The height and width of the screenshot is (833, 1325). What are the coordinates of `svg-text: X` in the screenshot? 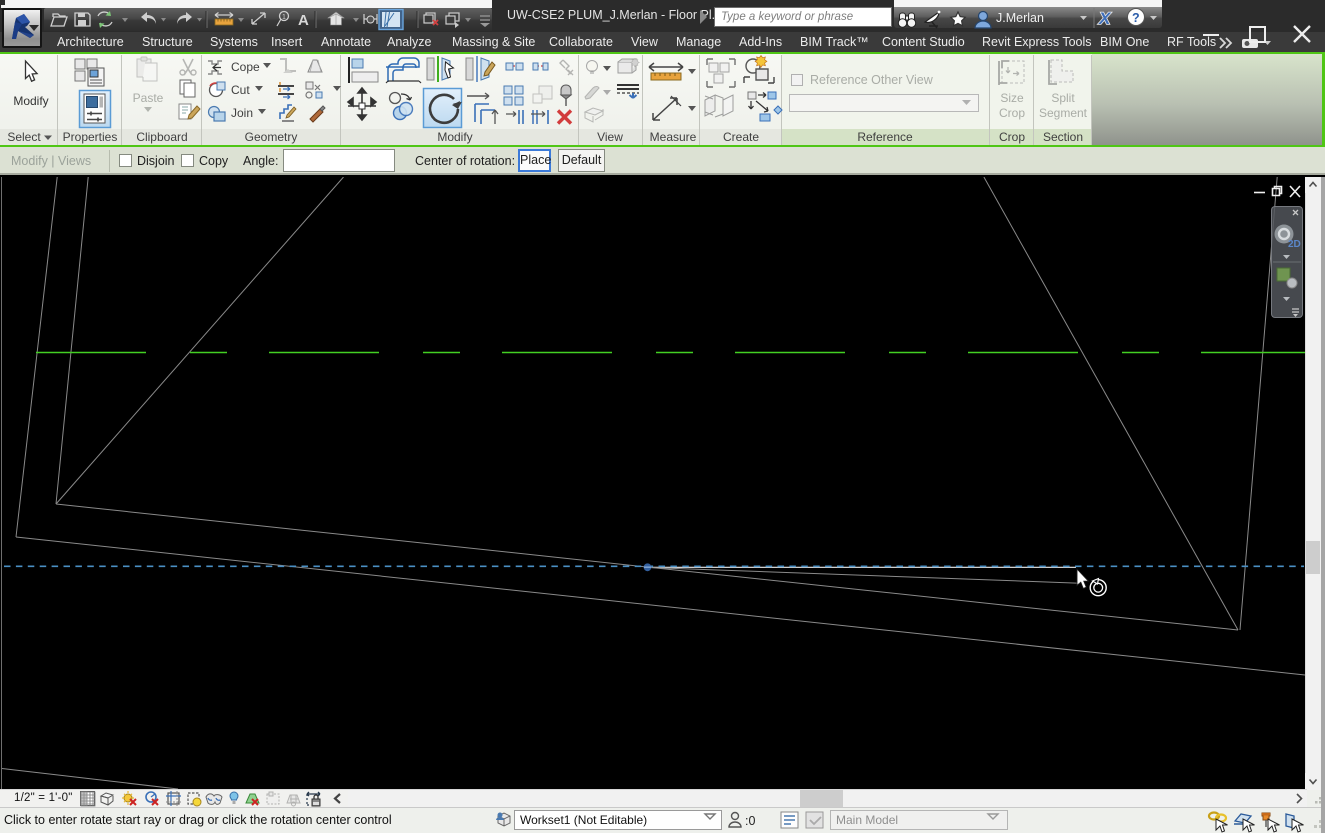 It's located at (1105, 18).